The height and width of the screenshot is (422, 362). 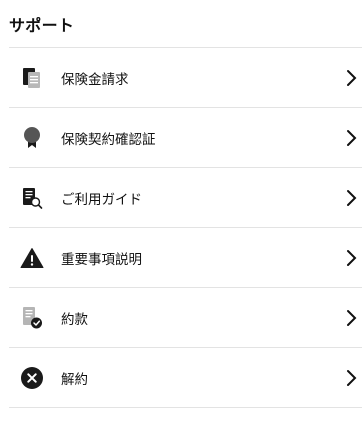 I want to click on menu-item-important-matters: 重要事項説明, so click(x=185, y=257).